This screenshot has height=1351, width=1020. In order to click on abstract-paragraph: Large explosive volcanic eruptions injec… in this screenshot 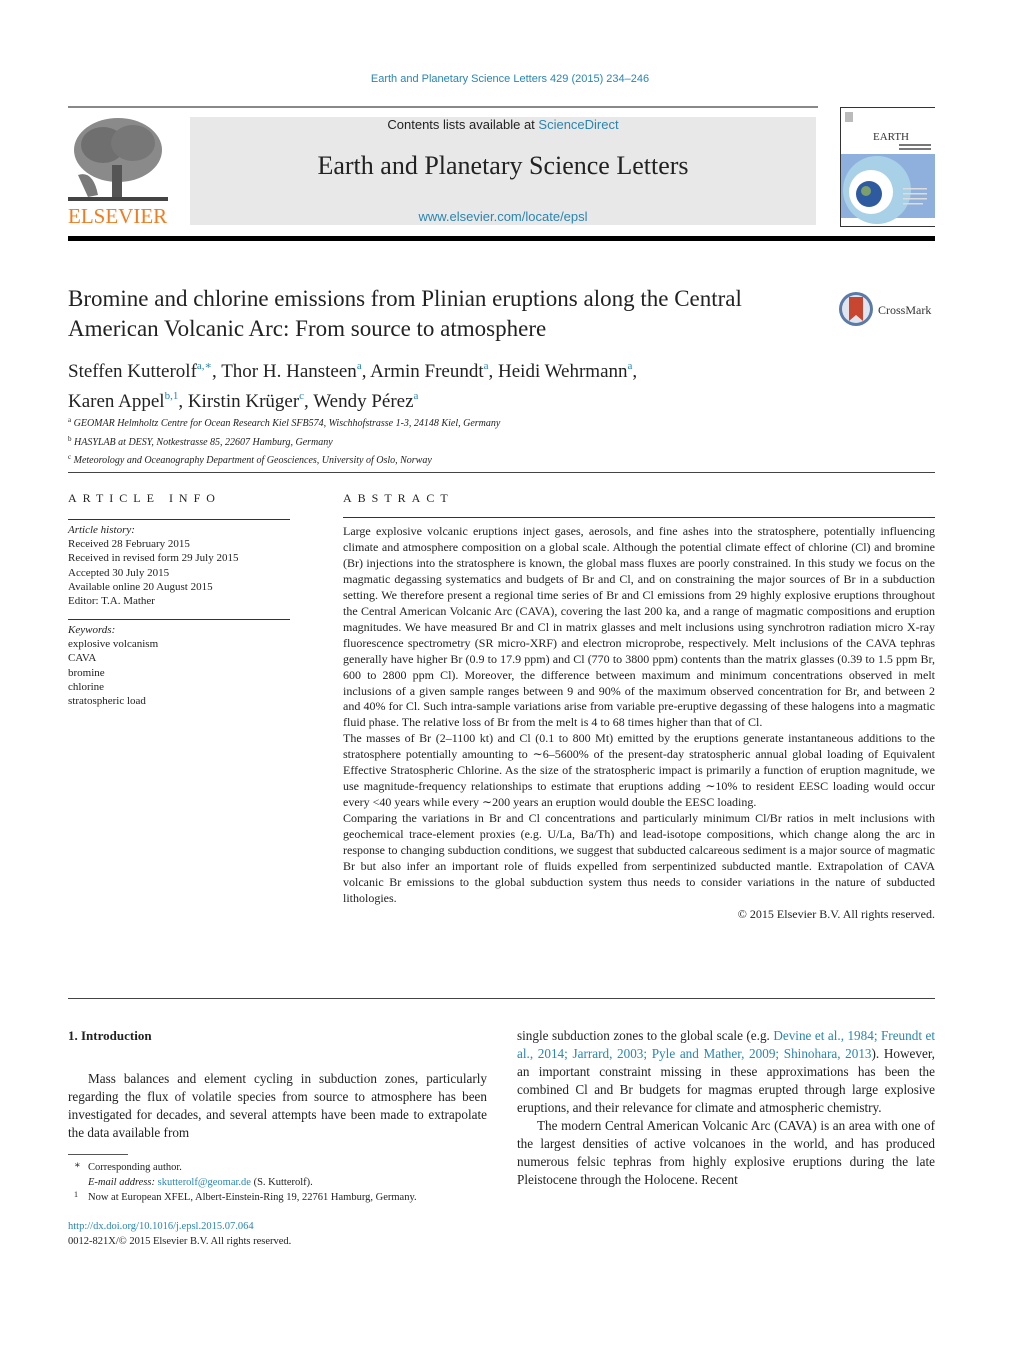, I will do `click(639, 627)`.